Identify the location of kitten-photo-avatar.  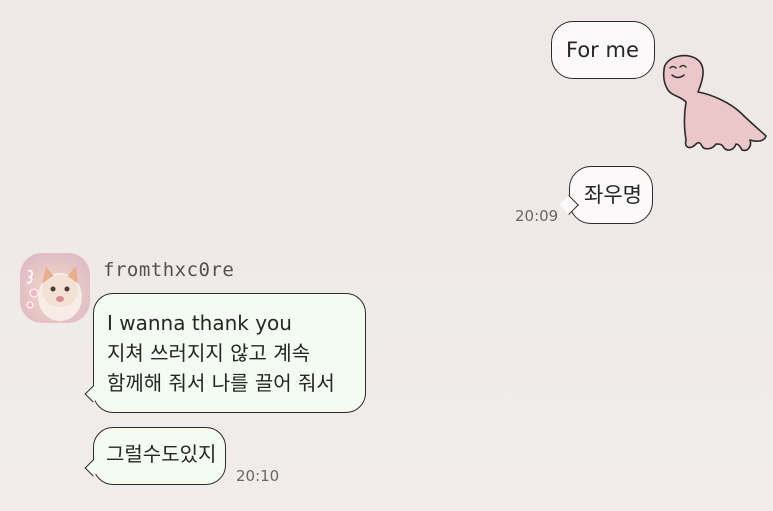
(54, 293).